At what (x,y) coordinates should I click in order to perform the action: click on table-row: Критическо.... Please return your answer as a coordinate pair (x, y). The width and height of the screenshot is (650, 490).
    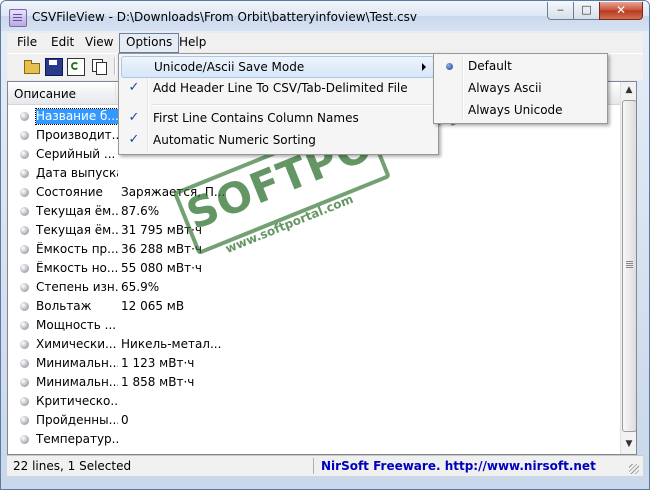
    Looking at the image, I should click on (314, 401).